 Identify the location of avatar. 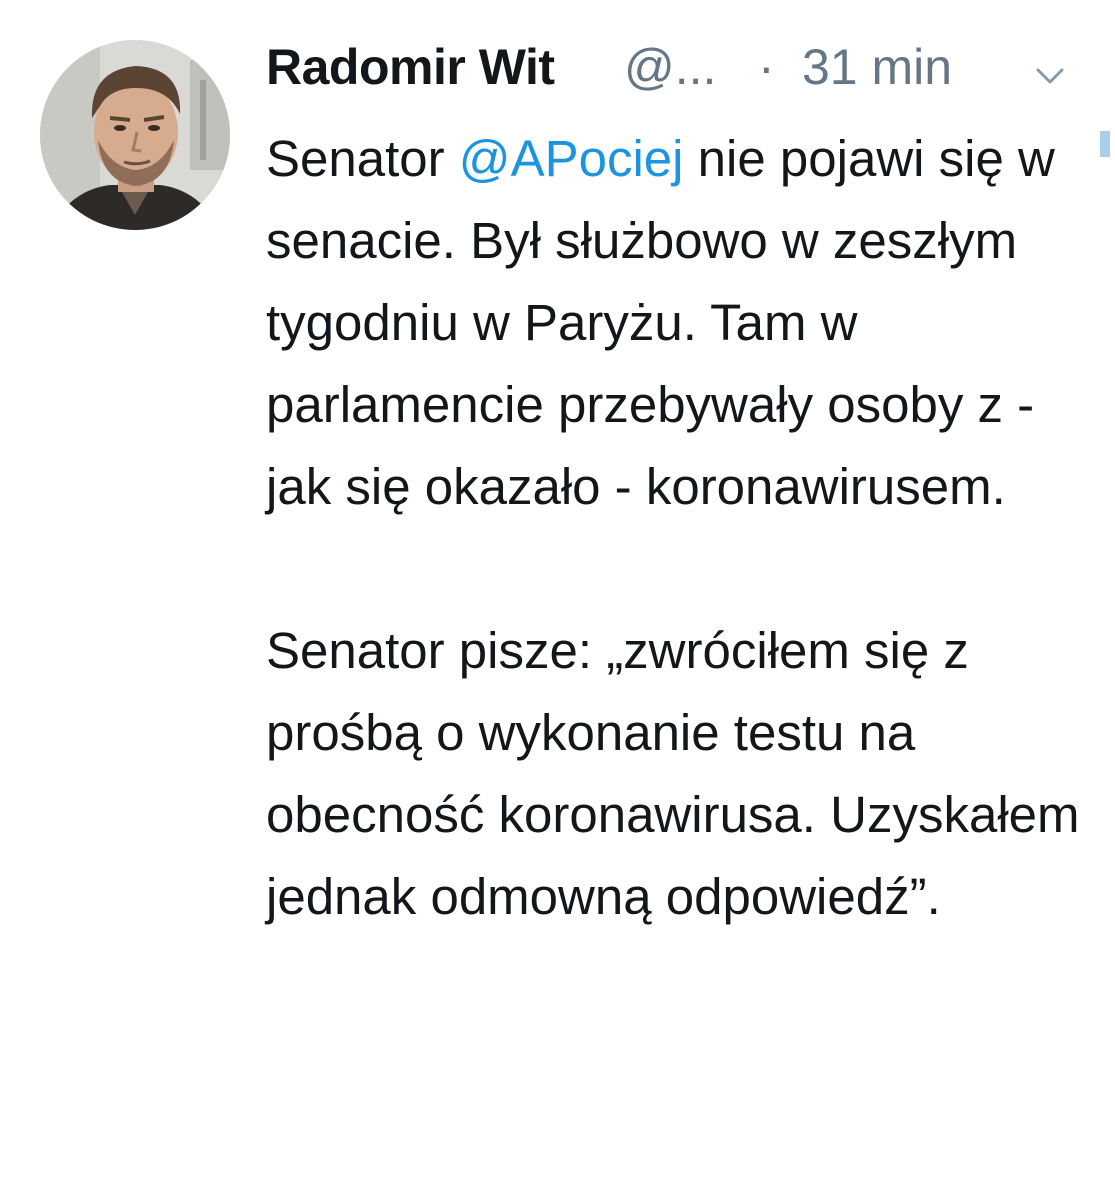
(135, 135).